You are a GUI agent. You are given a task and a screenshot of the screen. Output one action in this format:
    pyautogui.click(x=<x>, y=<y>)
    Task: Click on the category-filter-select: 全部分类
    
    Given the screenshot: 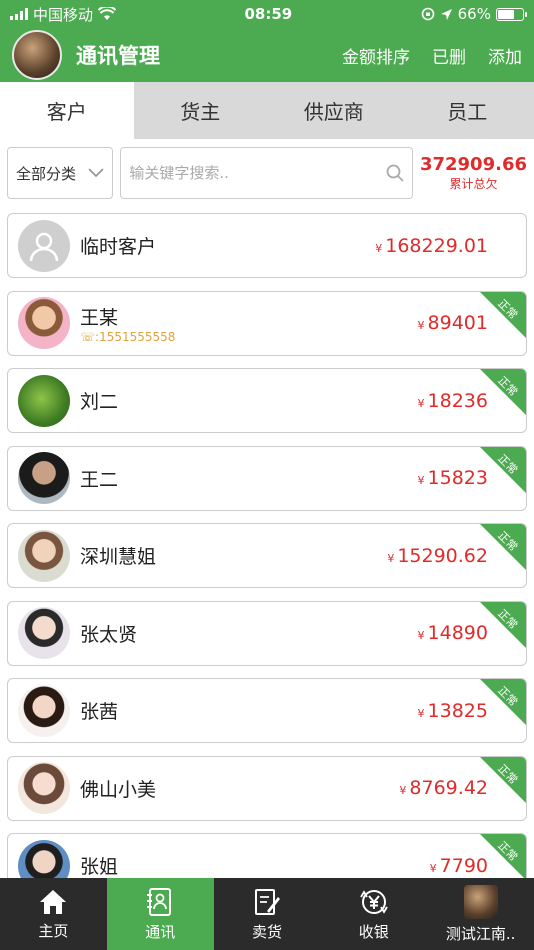 What is the action you would take?
    pyautogui.click(x=60, y=173)
    